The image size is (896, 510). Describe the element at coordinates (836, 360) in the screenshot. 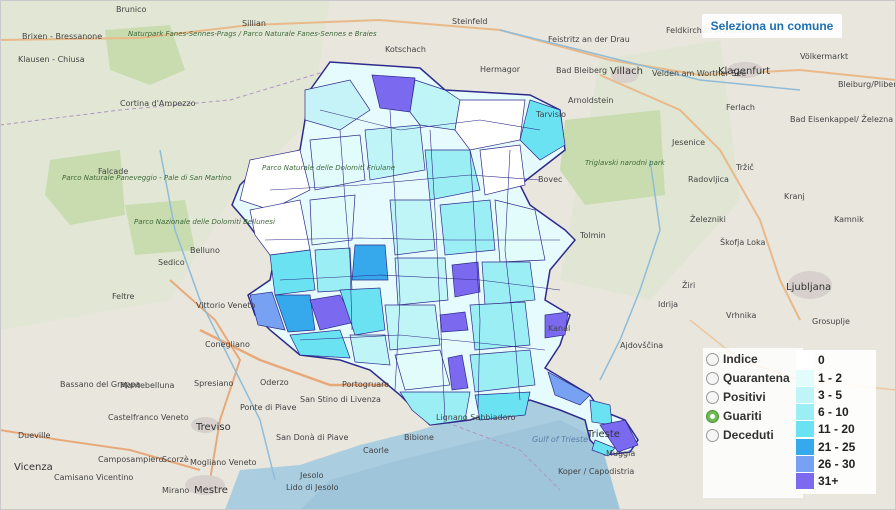

I see `legend-item: 0` at that location.